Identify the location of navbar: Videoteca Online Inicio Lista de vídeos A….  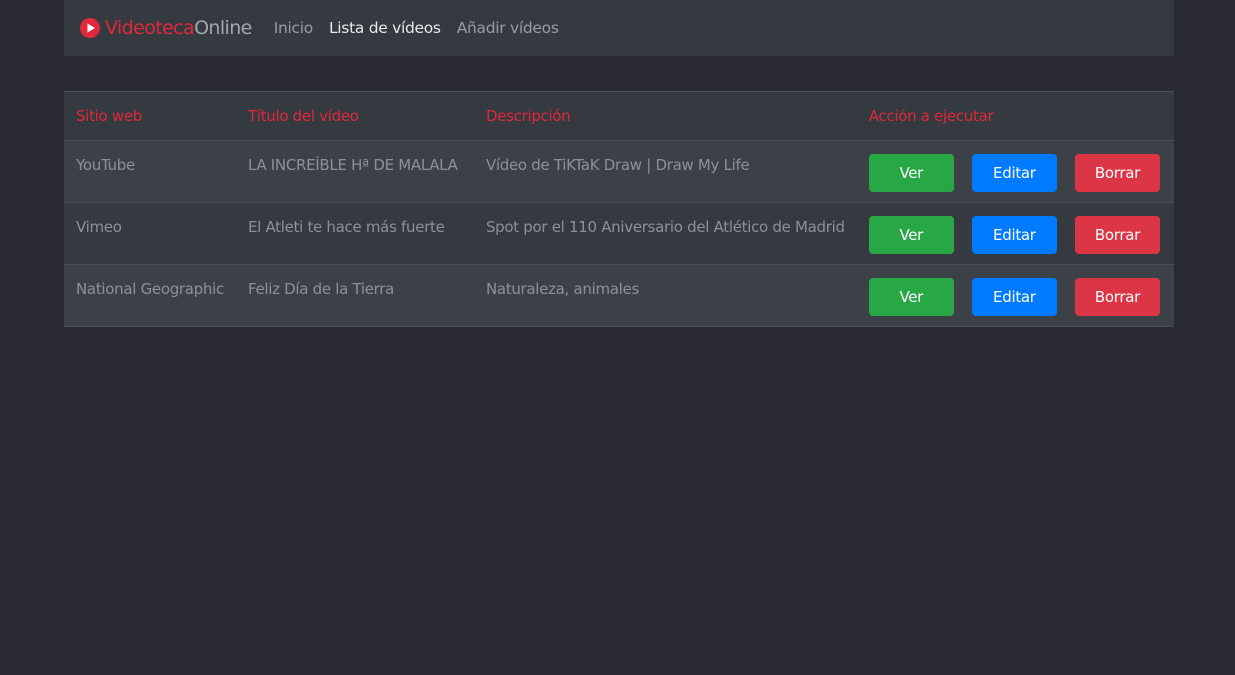
(619, 28).